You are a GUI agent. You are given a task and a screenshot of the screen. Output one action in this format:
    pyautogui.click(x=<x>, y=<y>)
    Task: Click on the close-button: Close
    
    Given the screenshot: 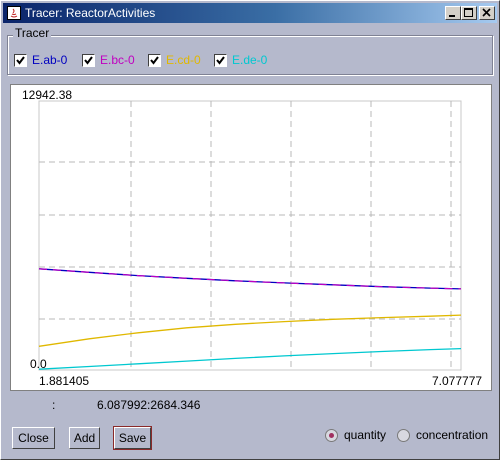 What is the action you would take?
    pyautogui.click(x=33, y=438)
    